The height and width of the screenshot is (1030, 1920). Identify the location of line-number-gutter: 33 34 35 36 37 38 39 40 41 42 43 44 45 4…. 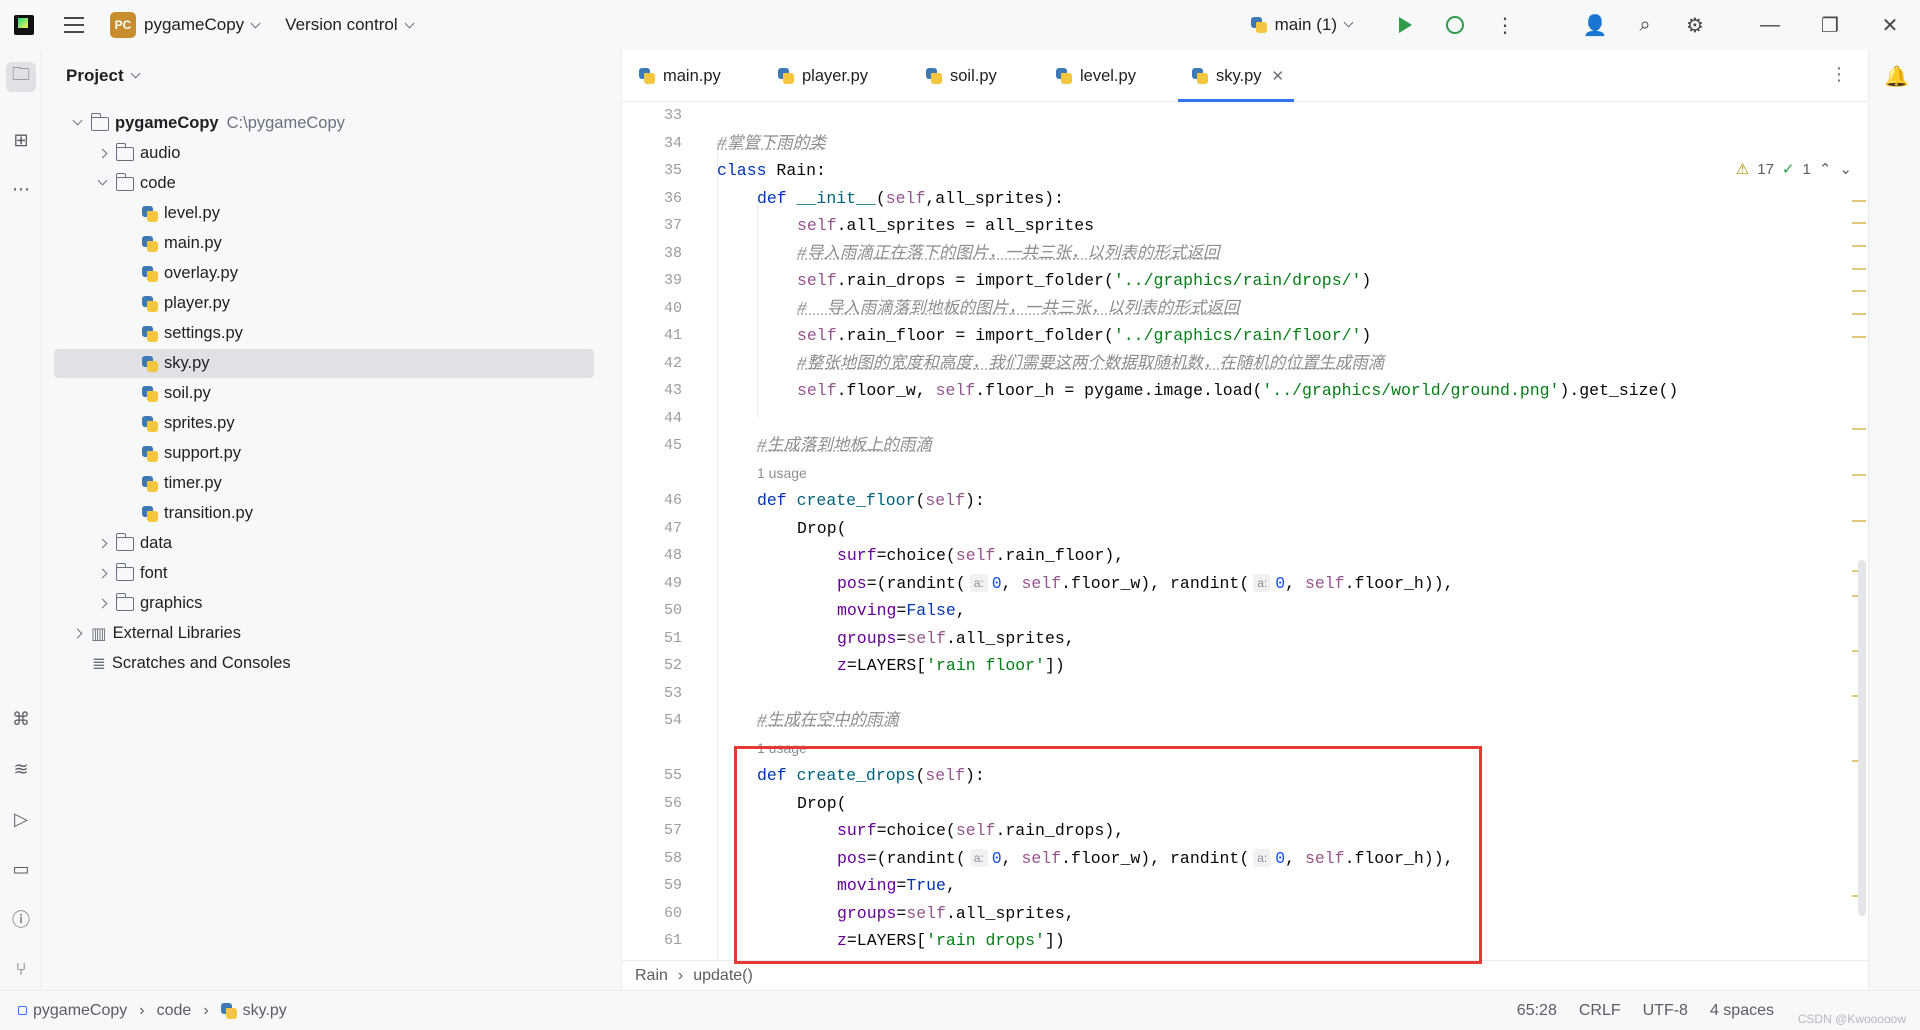
(667, 531).